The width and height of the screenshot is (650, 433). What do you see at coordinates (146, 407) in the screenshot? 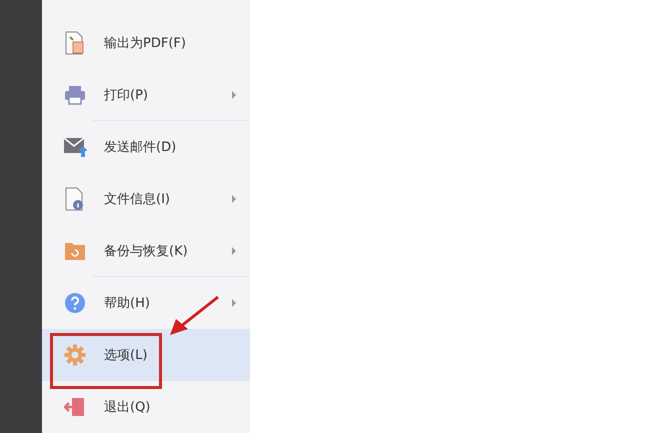
I see `menu-item: 退出(Q)` at bounding box center [146, 407].